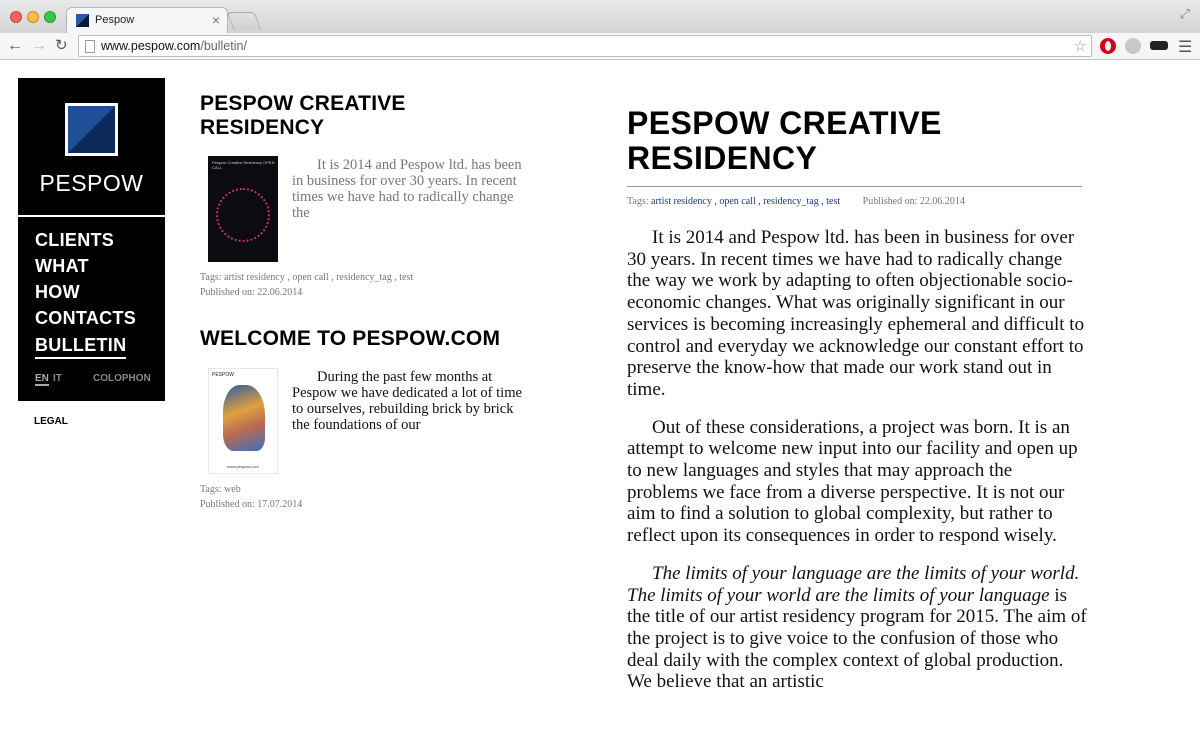  What do you see at coordinates (251, 497) in the screenshot?
I see `post-meta: Tags: web Published on: 17.07.2014` at bounding box center [251, 497].